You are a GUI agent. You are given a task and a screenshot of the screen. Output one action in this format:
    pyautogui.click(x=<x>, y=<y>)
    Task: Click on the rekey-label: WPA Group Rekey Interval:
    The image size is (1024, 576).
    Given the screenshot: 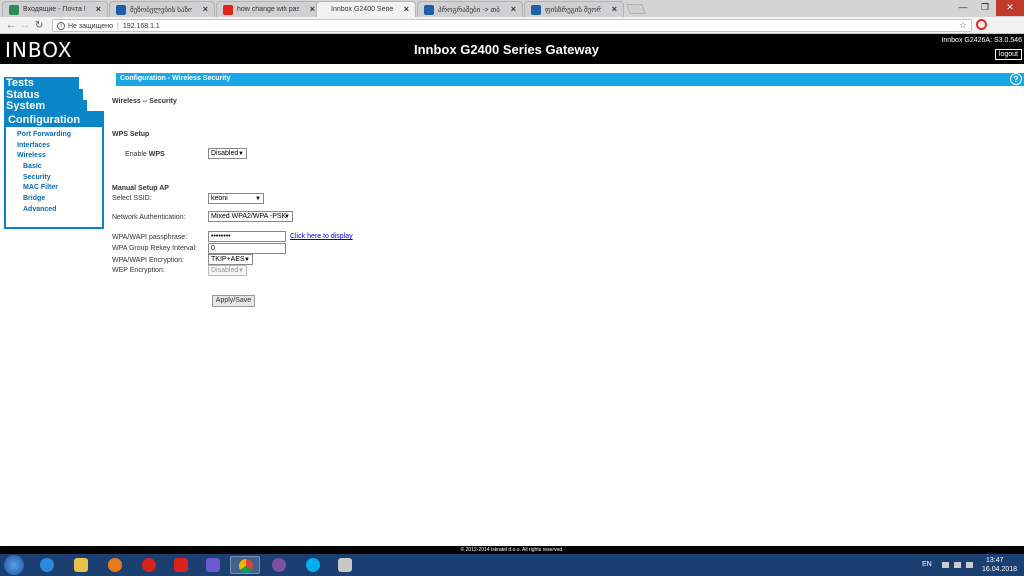 What is the action you would take?
    pyautogui.click(x=155, y=248)
    